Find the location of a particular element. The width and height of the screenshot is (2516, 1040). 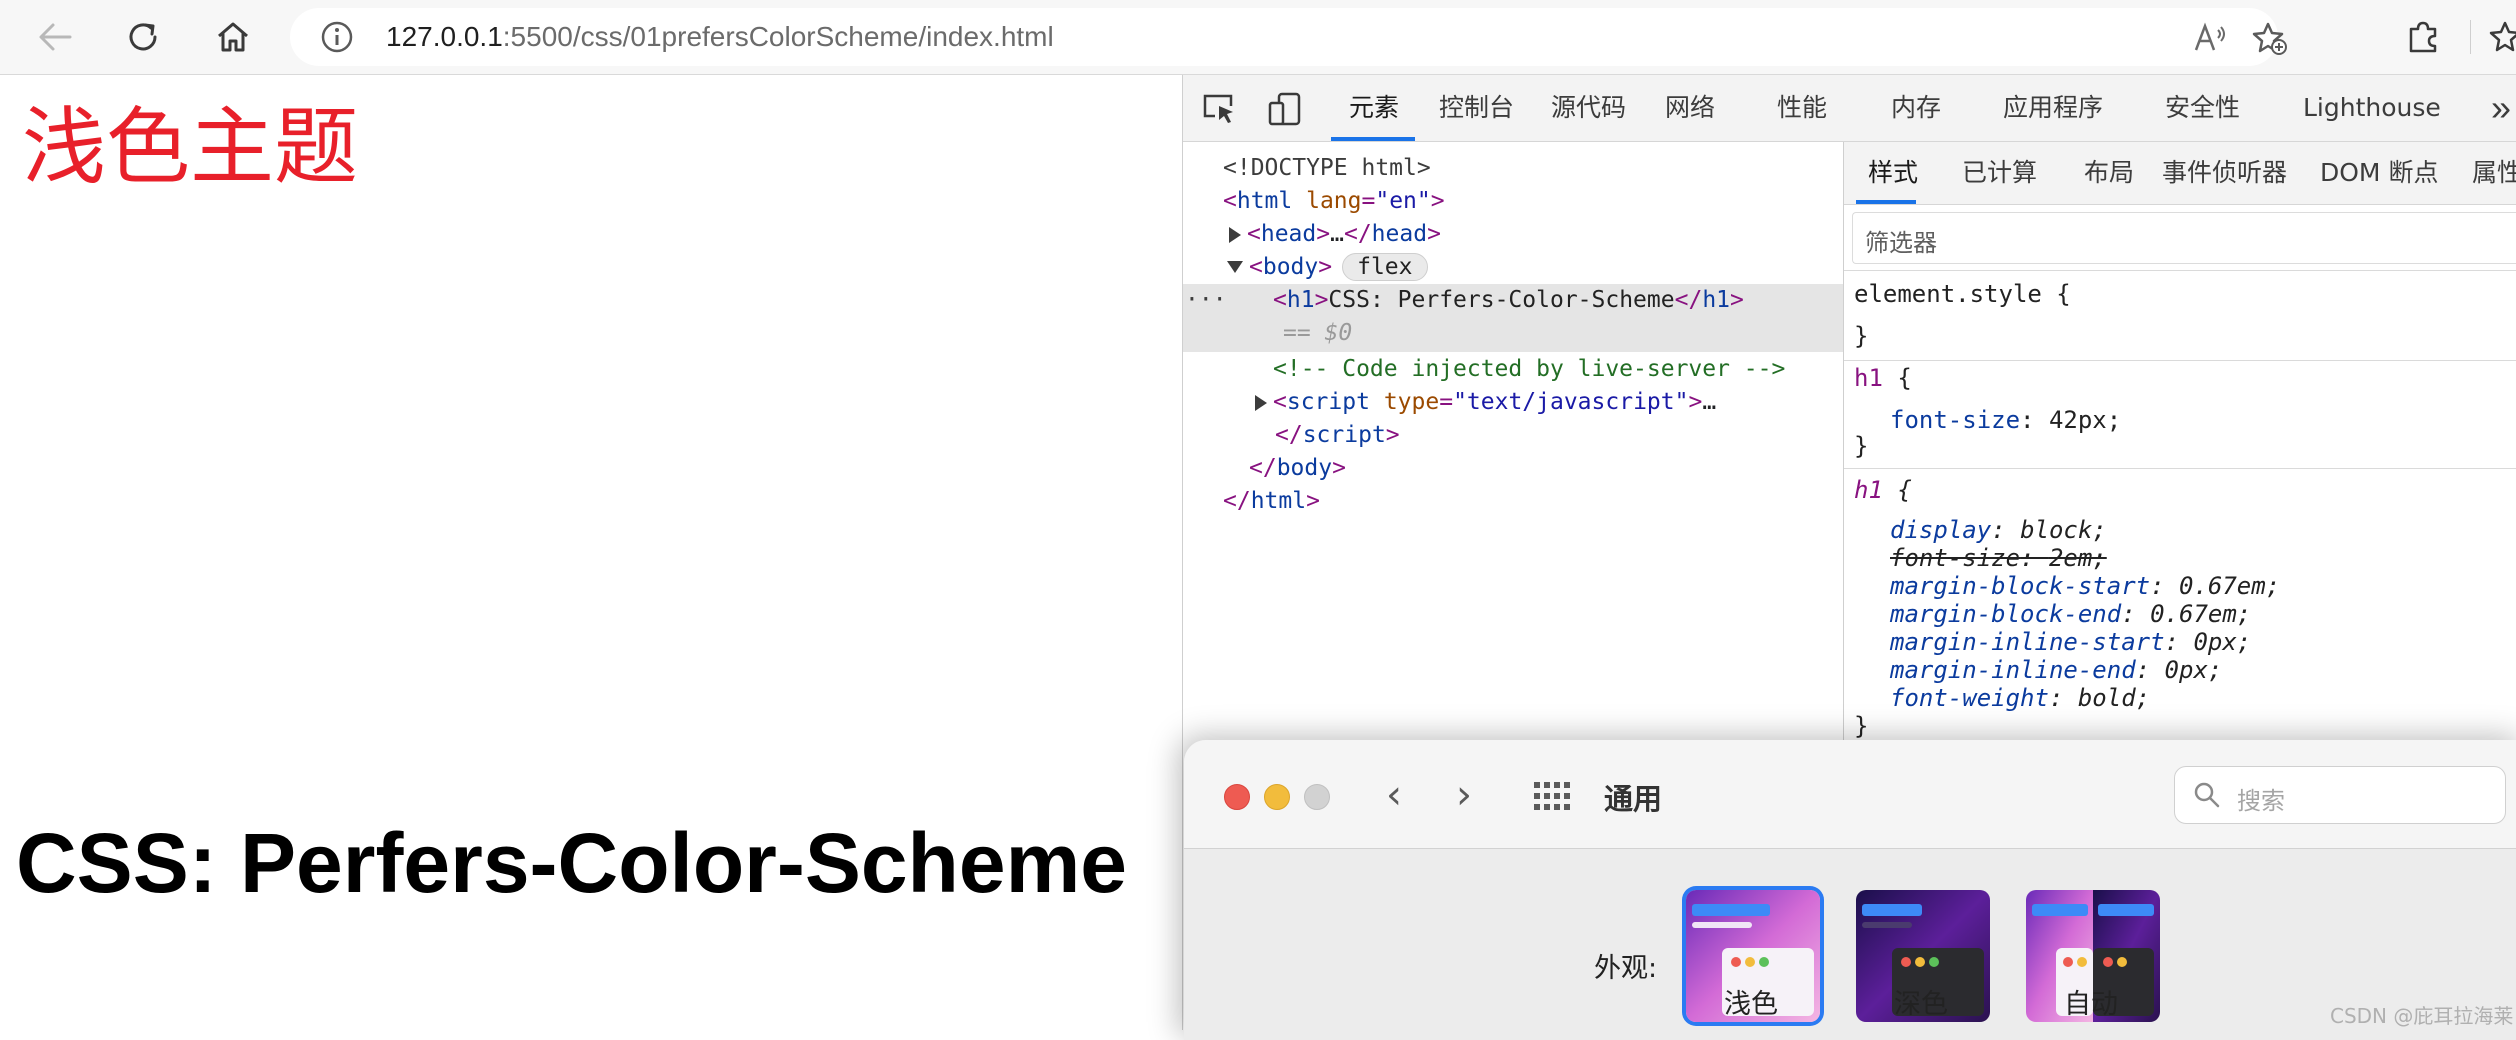

prefs-pane-title: 通用 is located at coordinates (1633, 799).